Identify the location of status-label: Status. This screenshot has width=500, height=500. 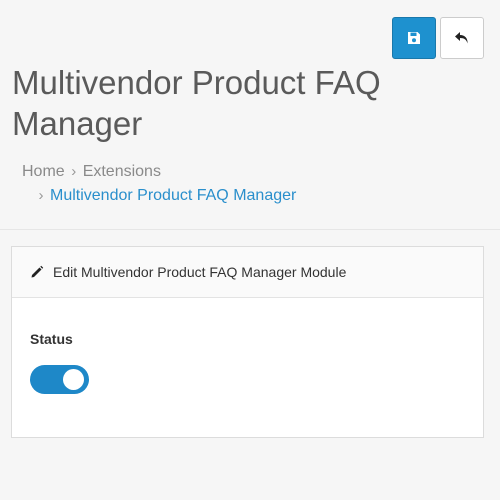
(51, 339).